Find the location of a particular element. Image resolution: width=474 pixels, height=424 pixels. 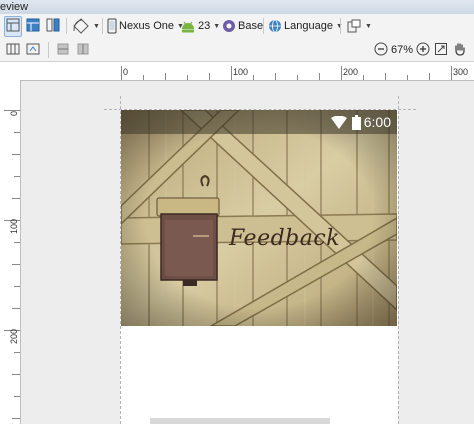

blueprint-view-button is located at coordinates (33, 26).